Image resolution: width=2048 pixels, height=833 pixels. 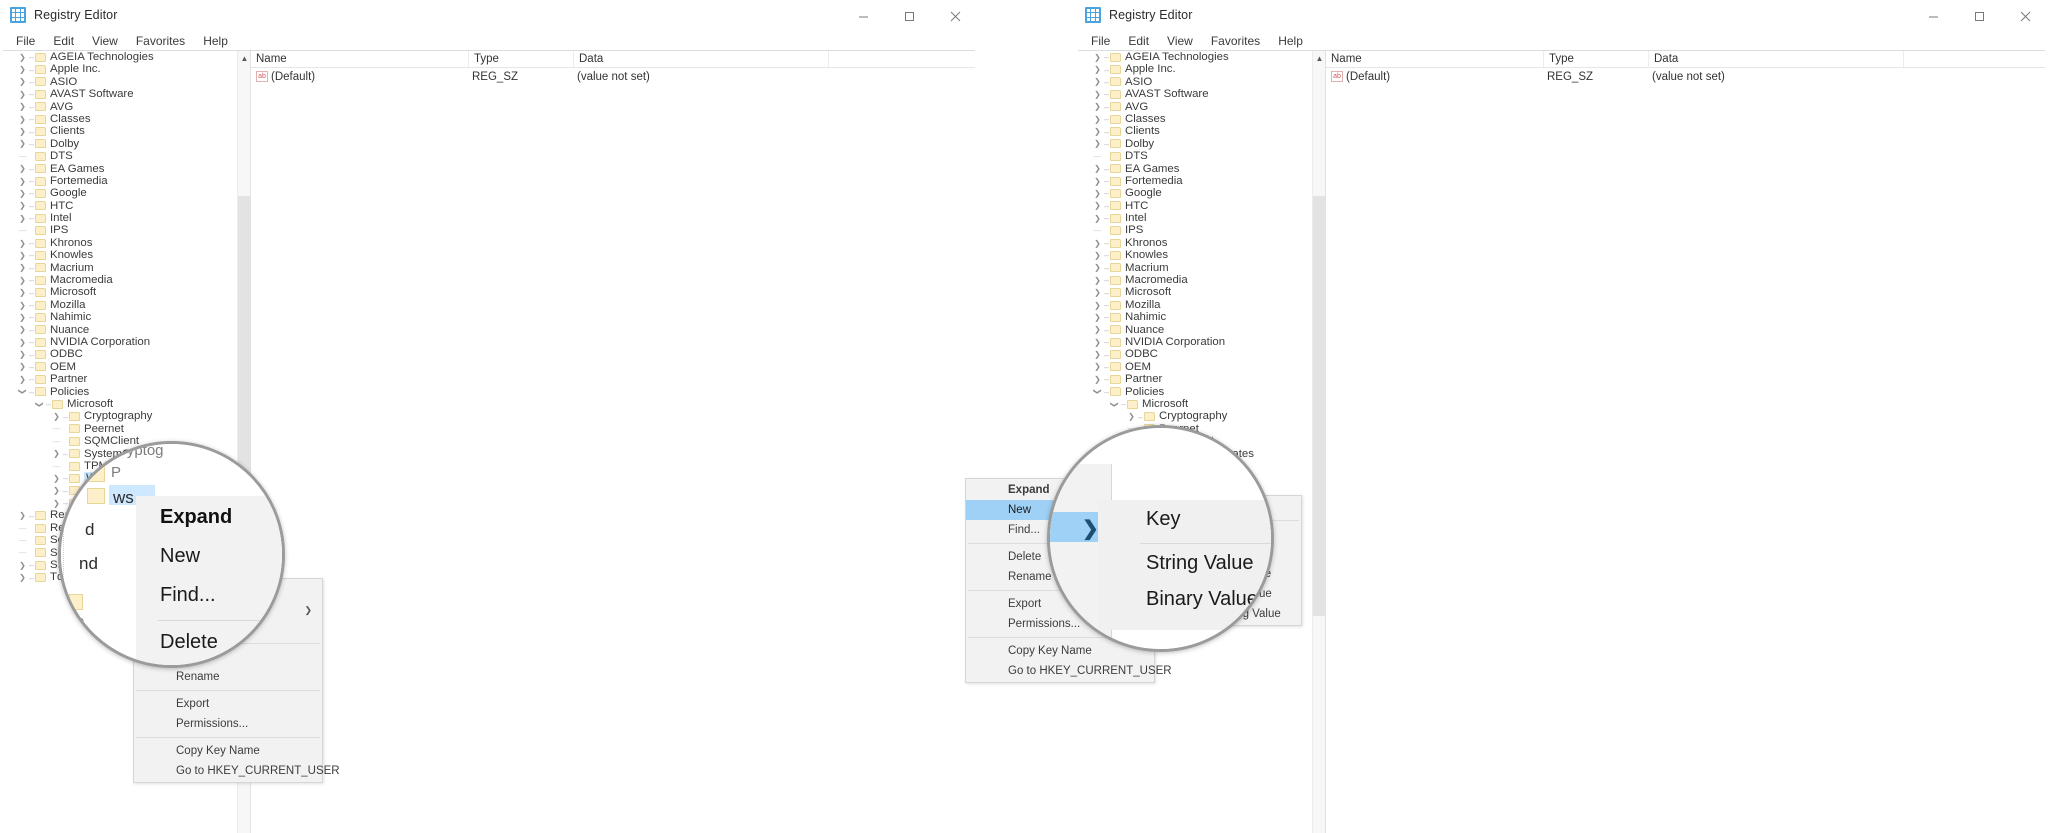 What do you see at coordinates (120, 156) in the screenshot?
I see `tree-item: — DTS` at bounding box center [120, 156].